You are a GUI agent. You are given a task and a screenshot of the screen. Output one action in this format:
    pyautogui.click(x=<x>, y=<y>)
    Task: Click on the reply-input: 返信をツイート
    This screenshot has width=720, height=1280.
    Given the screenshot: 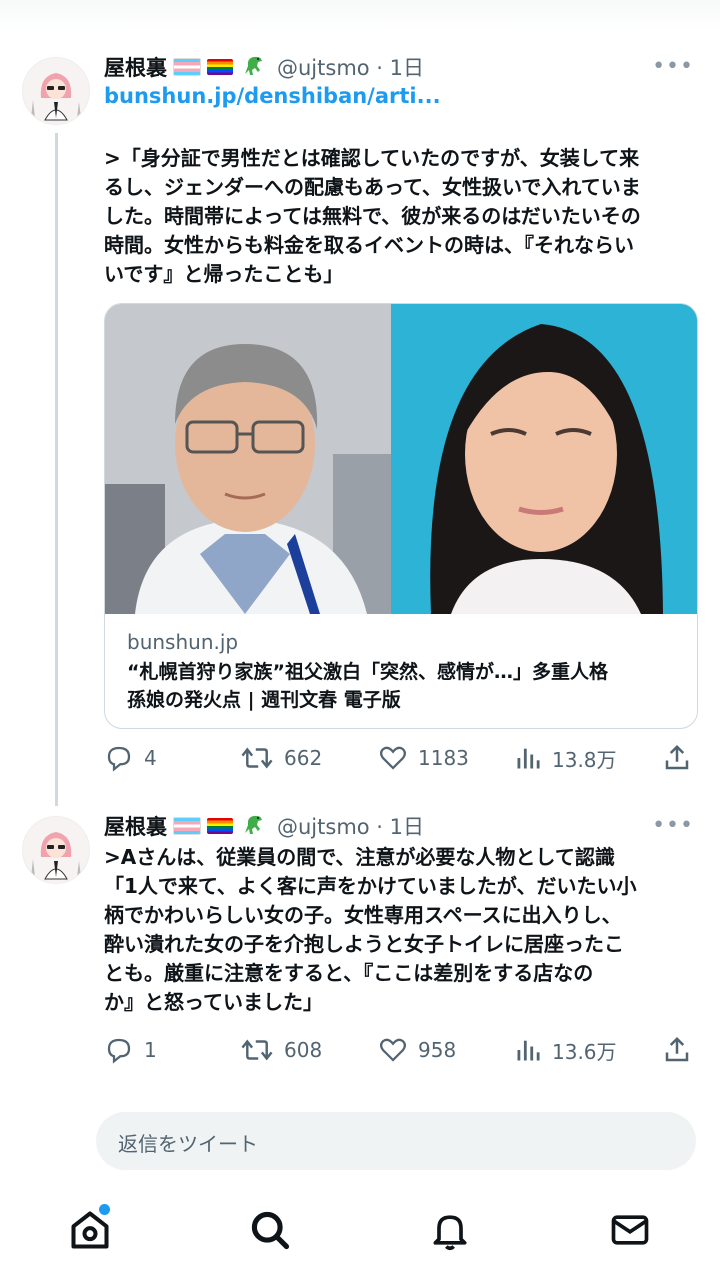 What is the action you would take?
    pyautogui.click(x=396, y=1141)
    